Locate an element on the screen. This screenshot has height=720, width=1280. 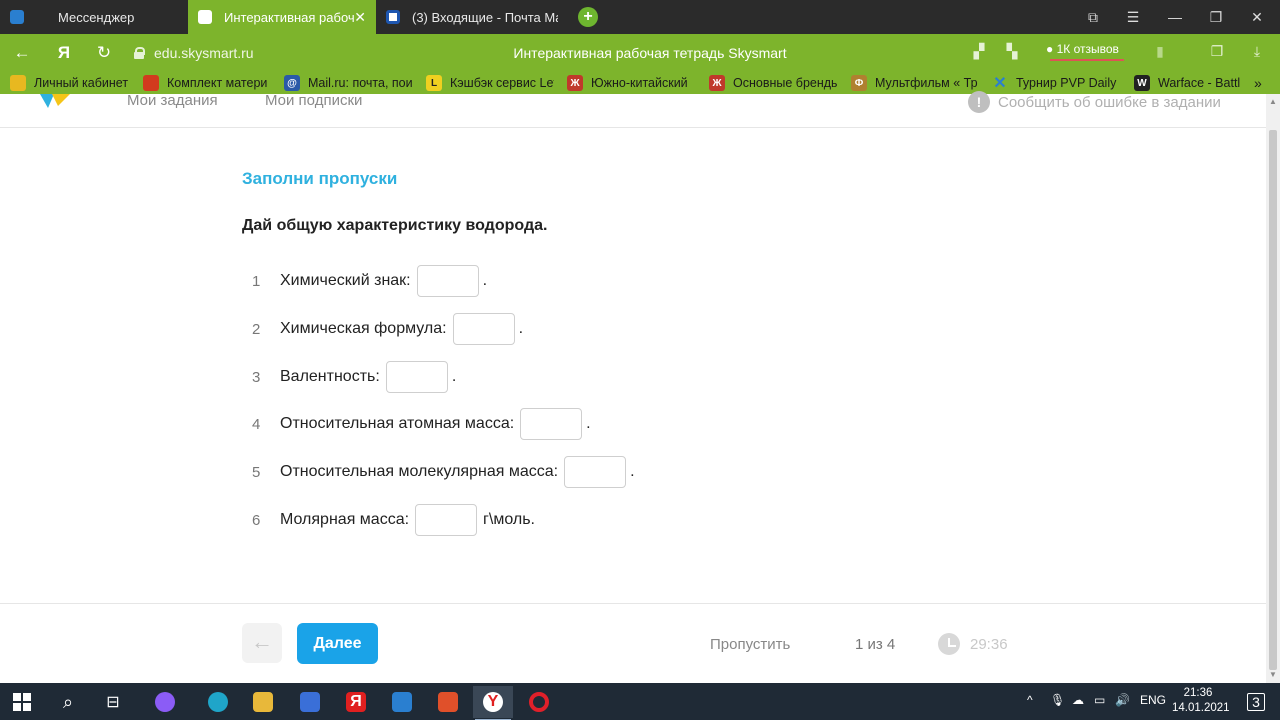
minimize-icon: — is located at coordinates (1175, 17).